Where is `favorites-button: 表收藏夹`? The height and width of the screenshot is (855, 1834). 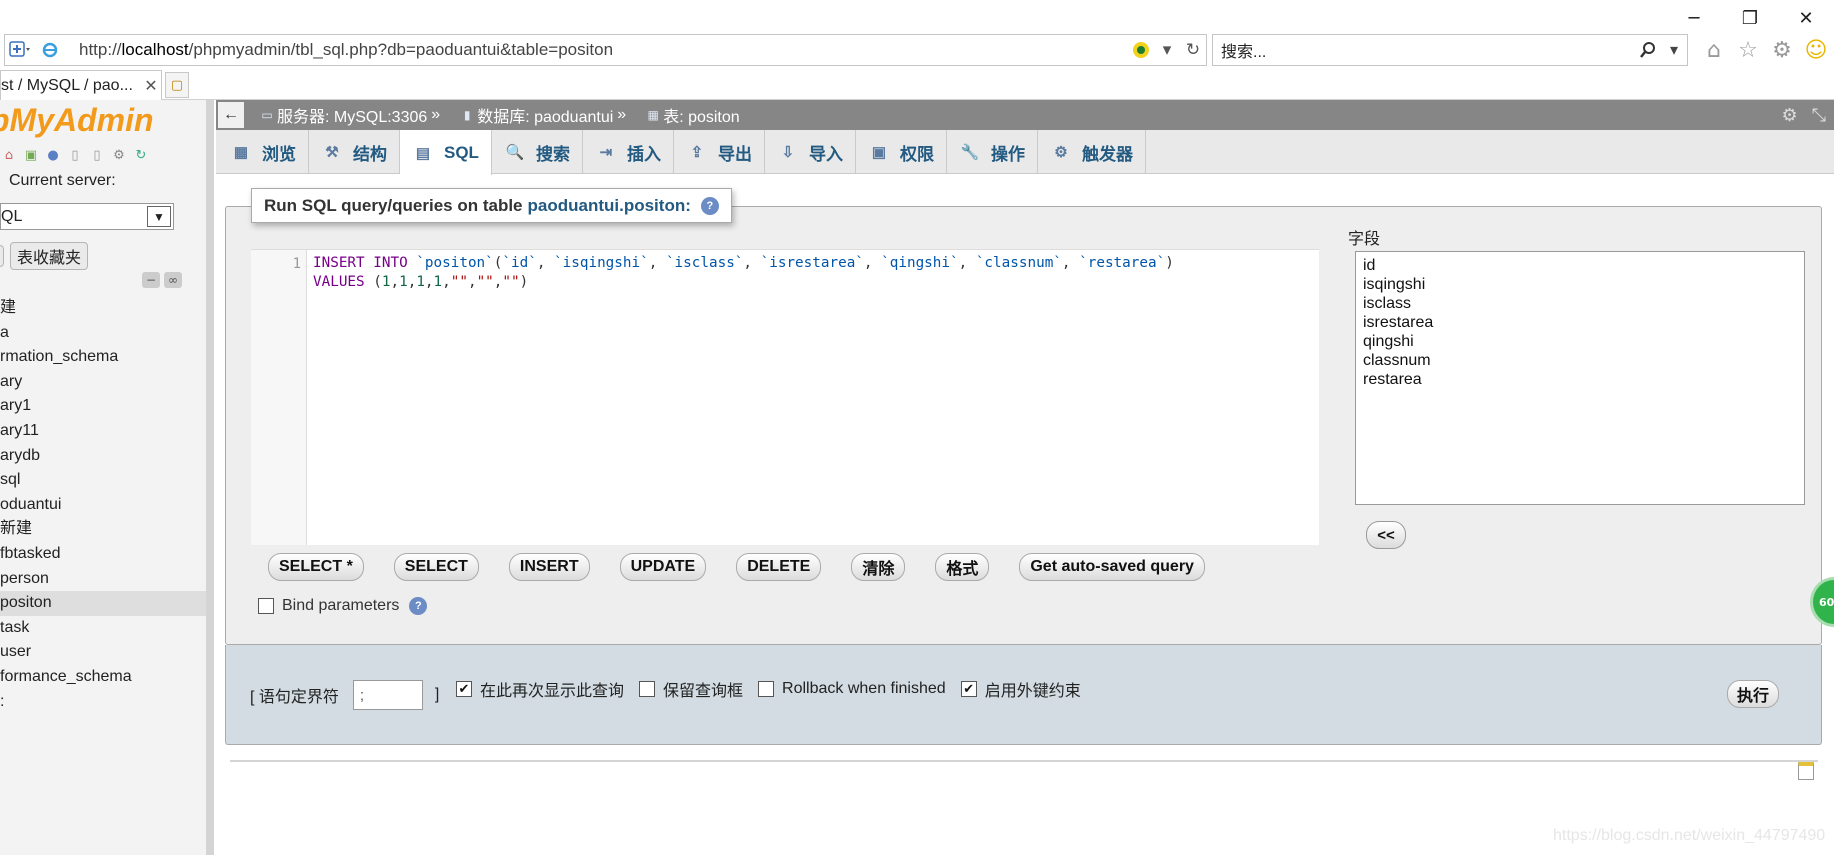 favorites-button: 表收藏夹 is located at coordinates (49, 256).